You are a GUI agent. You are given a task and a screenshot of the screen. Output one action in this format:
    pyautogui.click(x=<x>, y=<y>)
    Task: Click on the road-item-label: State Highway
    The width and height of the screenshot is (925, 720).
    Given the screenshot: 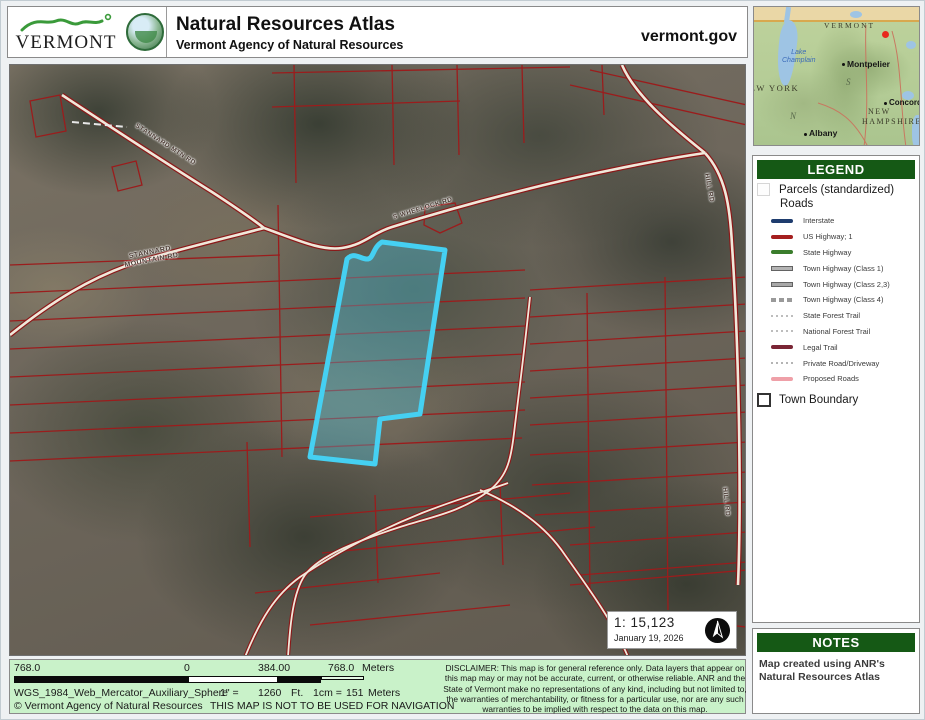 What is the action you would take?
    pyautogui.click(x=827, y=252)
    